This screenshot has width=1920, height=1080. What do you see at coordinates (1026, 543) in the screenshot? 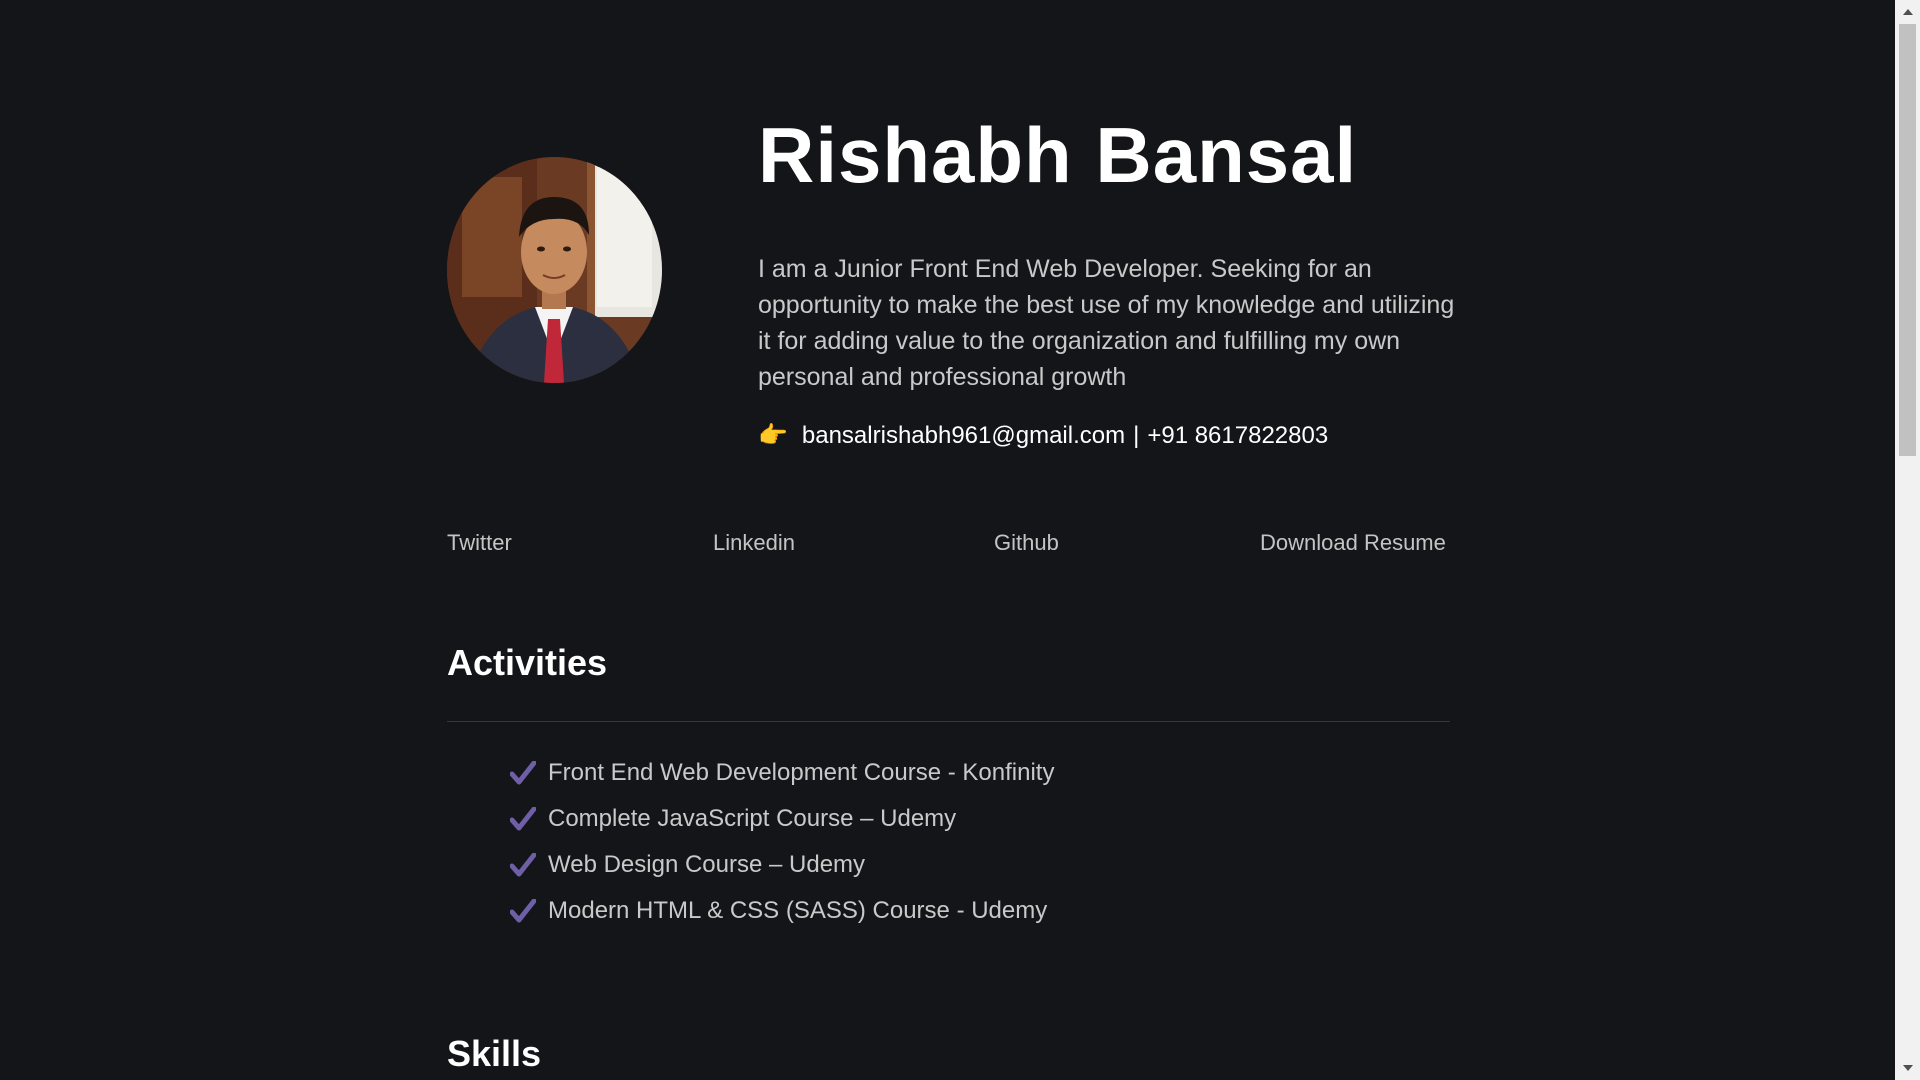
I see `github-link: Github` at bounding box center [1026, 543].